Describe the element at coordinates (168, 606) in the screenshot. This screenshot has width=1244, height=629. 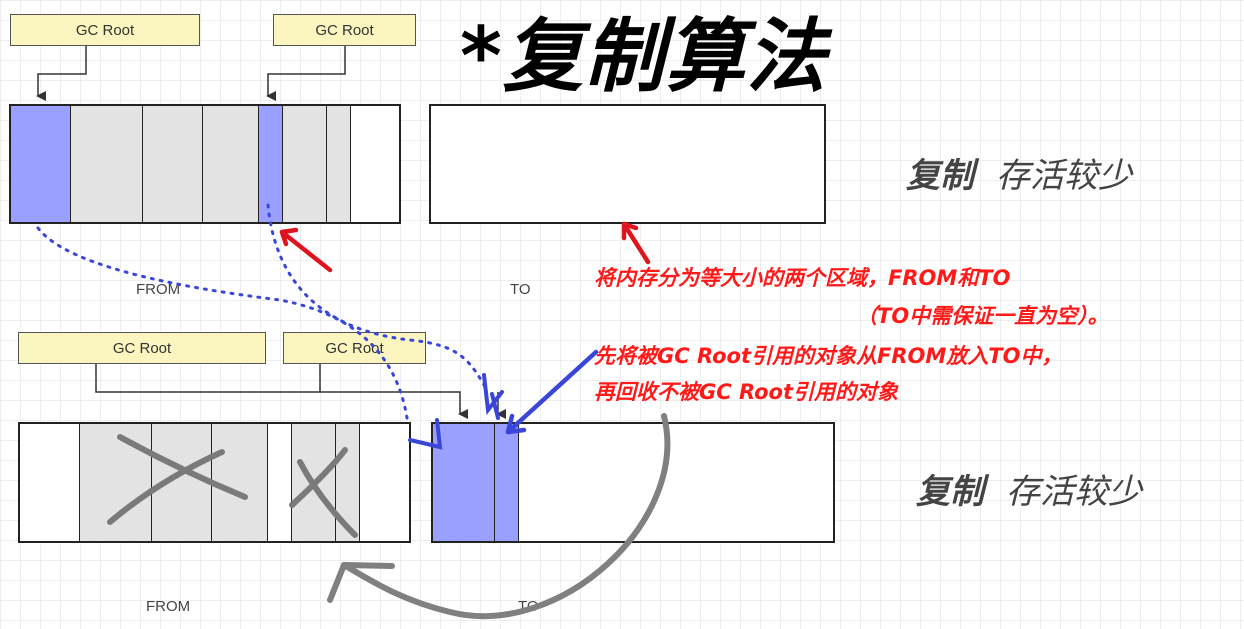
I see `from-label-bottom: FROM` at that location.